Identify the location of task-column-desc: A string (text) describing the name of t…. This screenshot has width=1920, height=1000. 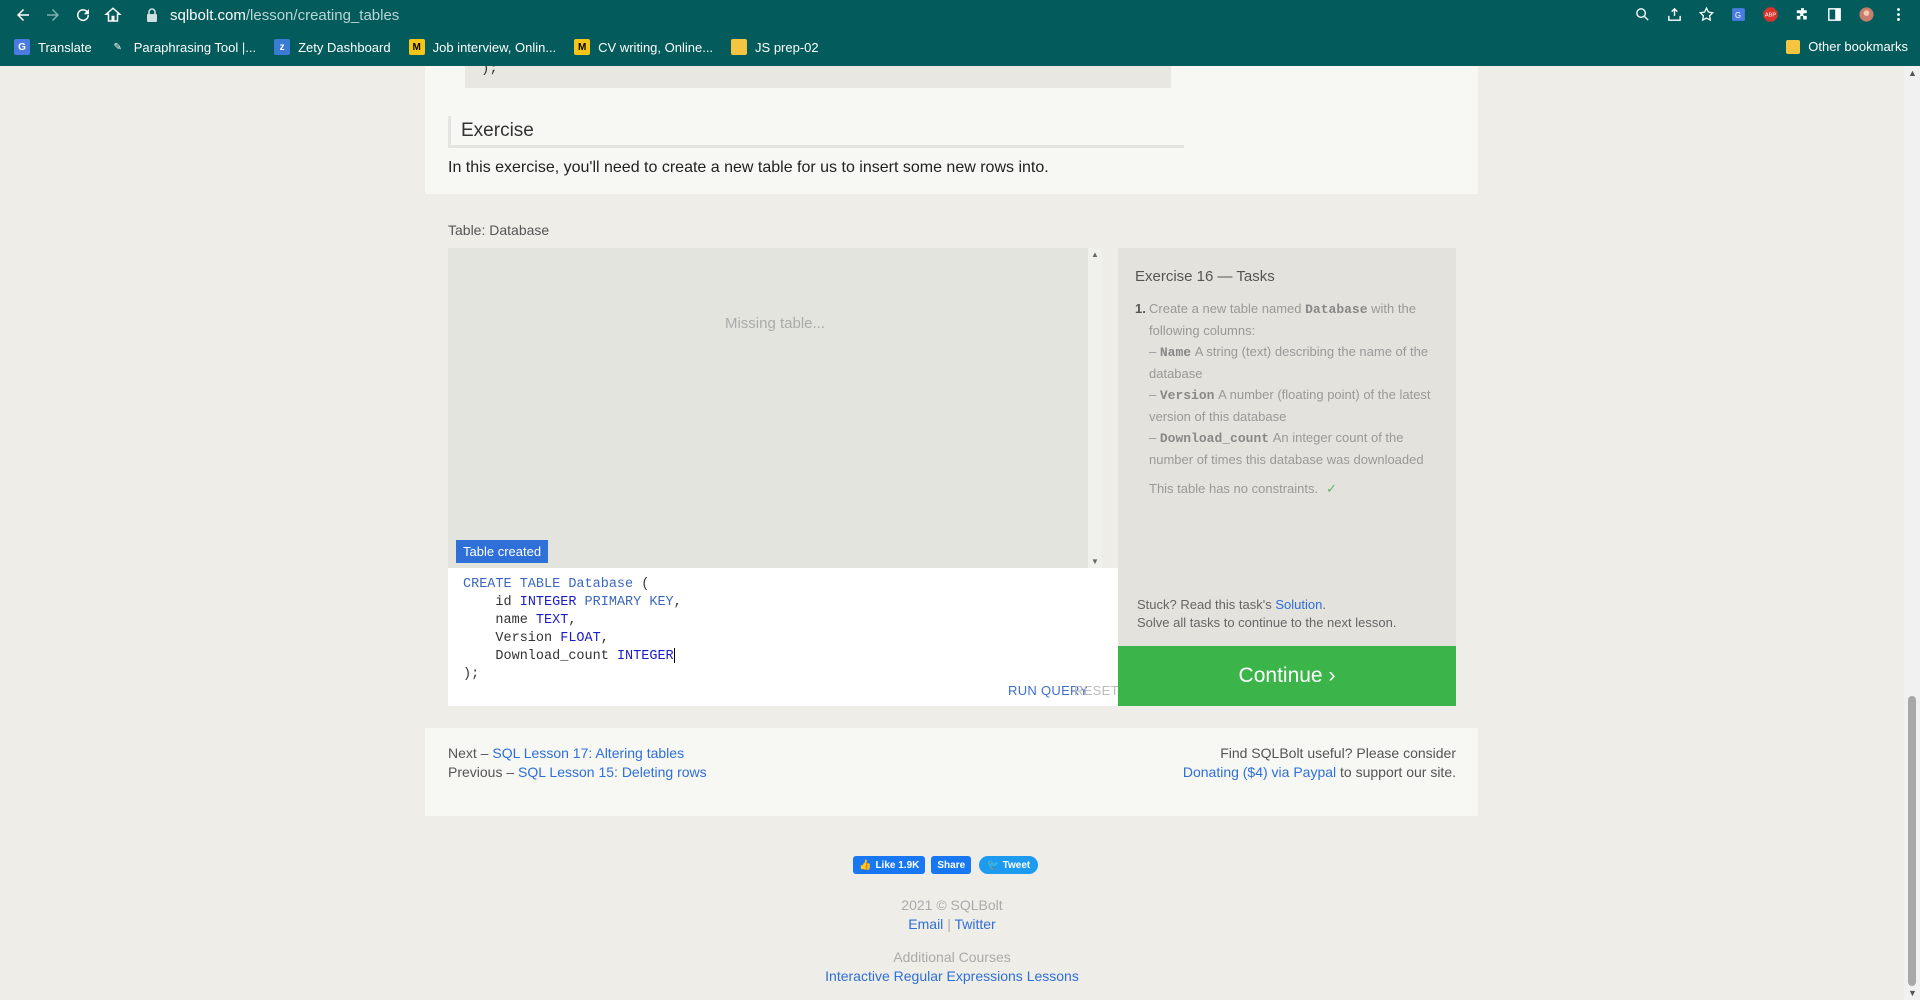
(1289, 362).